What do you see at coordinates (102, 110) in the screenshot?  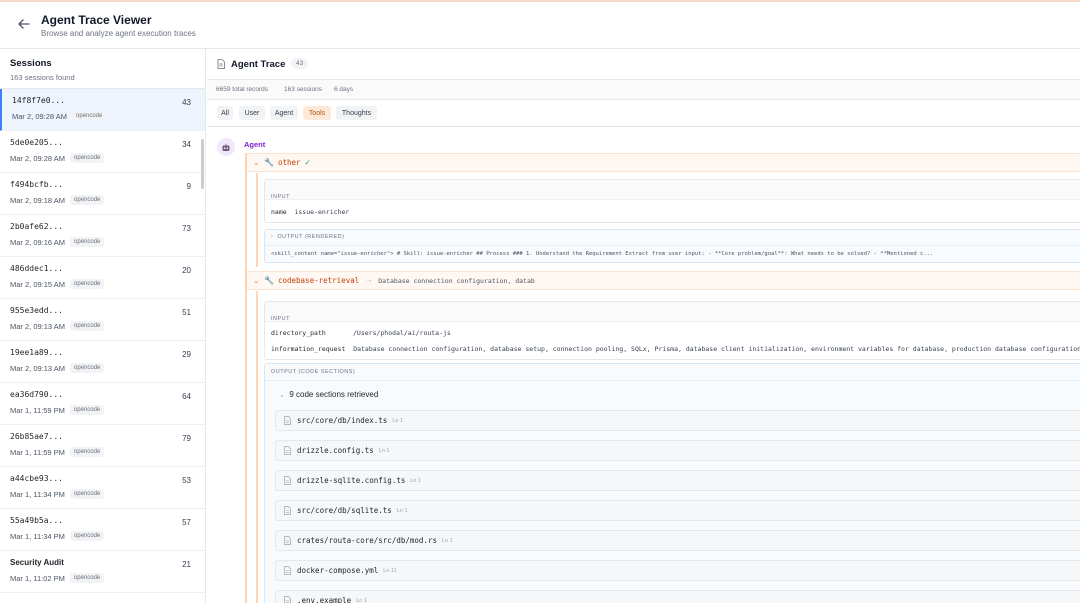 I see `session-item: 14f8f7e0... 43 Mar 2, 09:28 AM opencode` at bounding box center [102, 110].